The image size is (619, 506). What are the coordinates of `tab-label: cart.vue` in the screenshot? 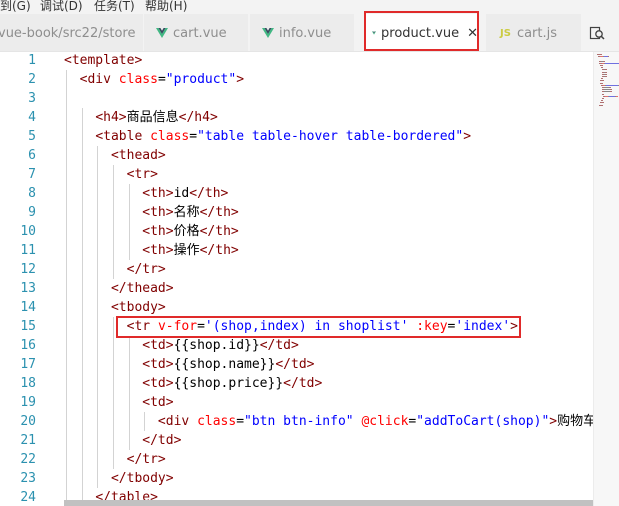 It's located at (200, 33).